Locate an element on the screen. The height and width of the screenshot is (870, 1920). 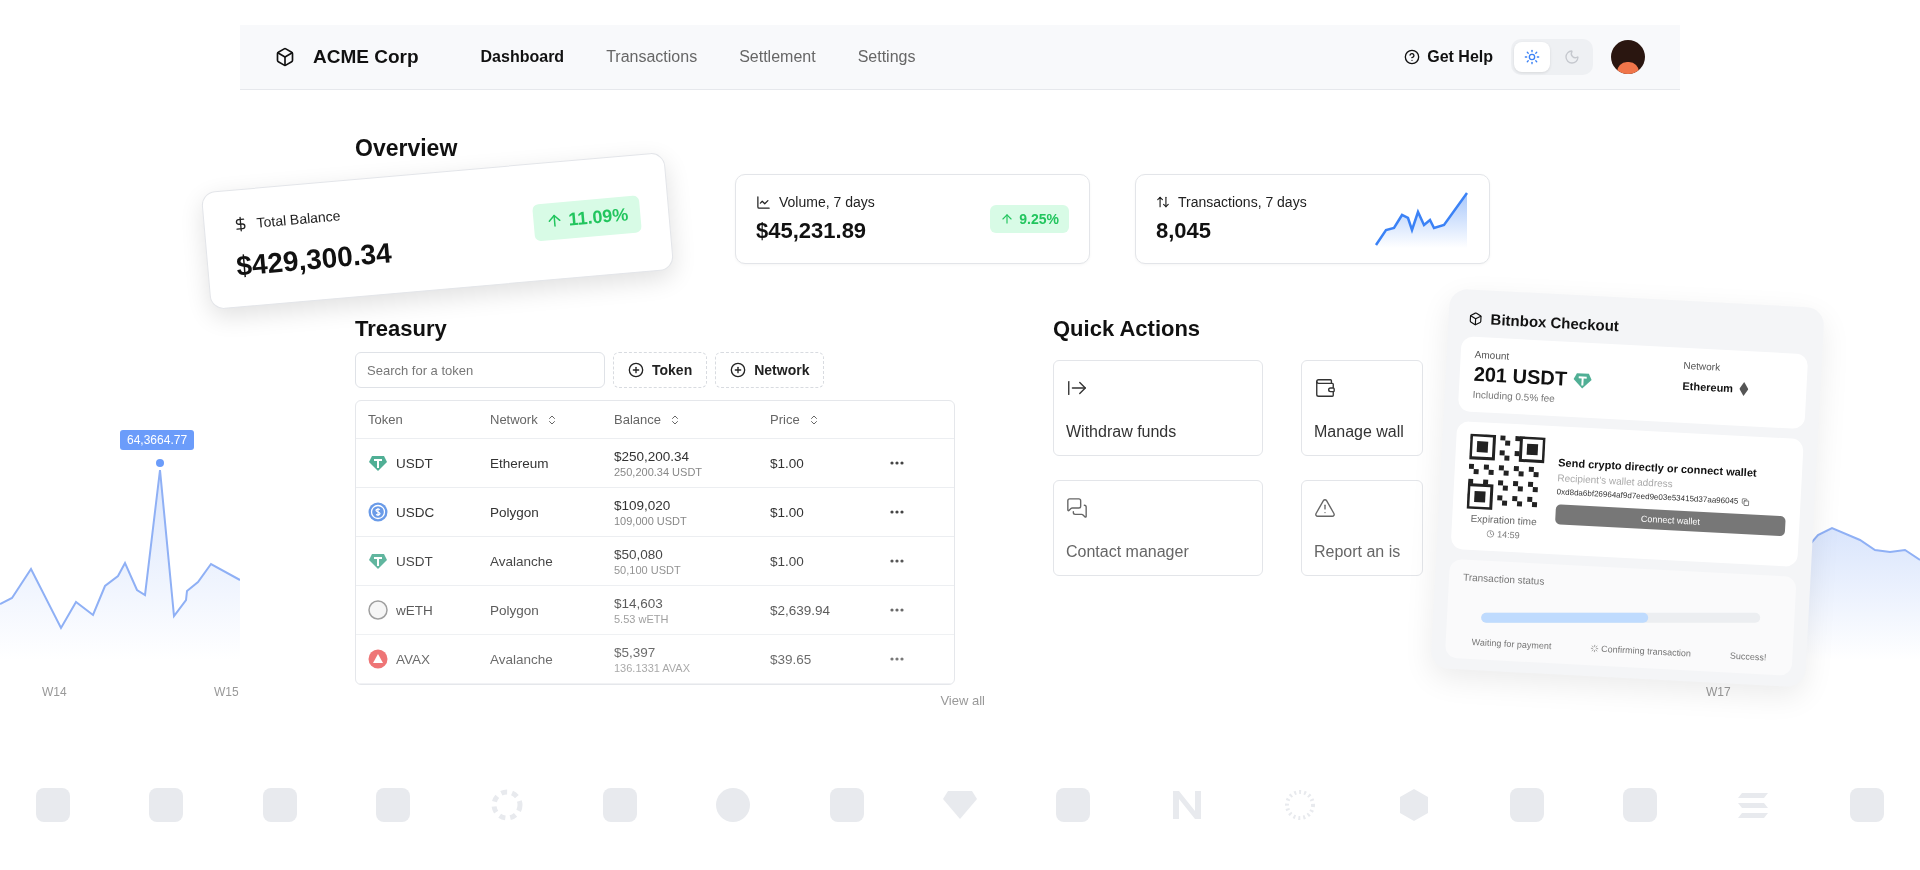
expiration-time: 14:59 is located at coordinates (1508, 535).